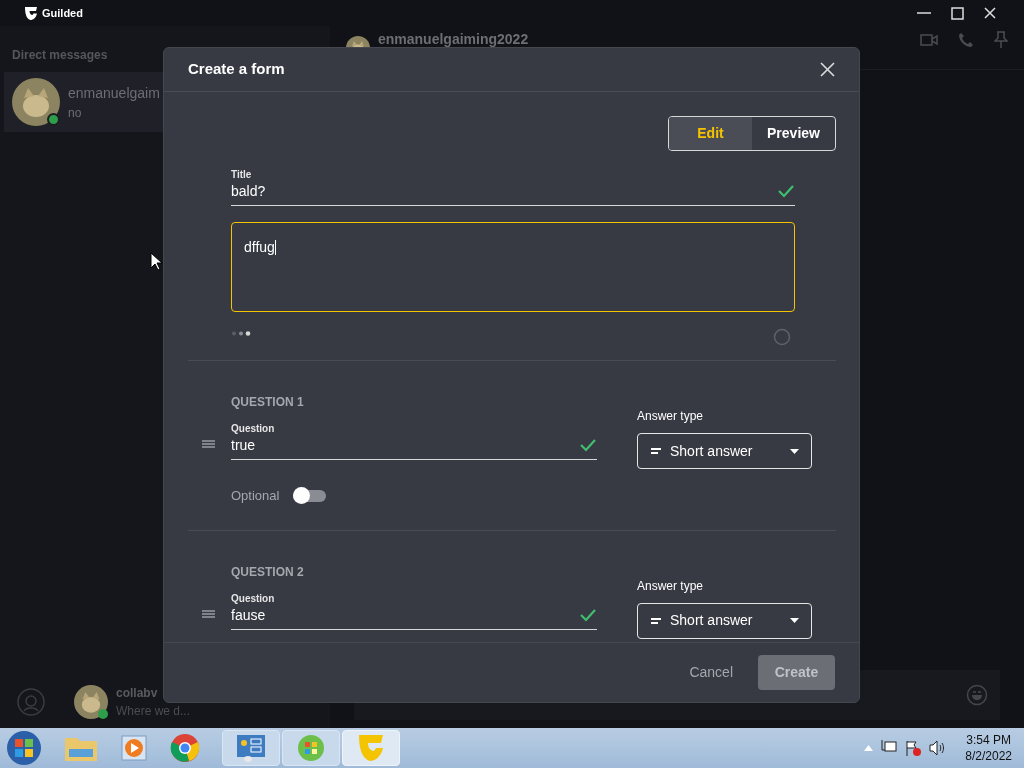 The width and height of the screenshot is (1024, 768). What do you see at coordinates (259, 247) in the screenshot?
I see `field-value: dffug` at bounding box center [259, 247].